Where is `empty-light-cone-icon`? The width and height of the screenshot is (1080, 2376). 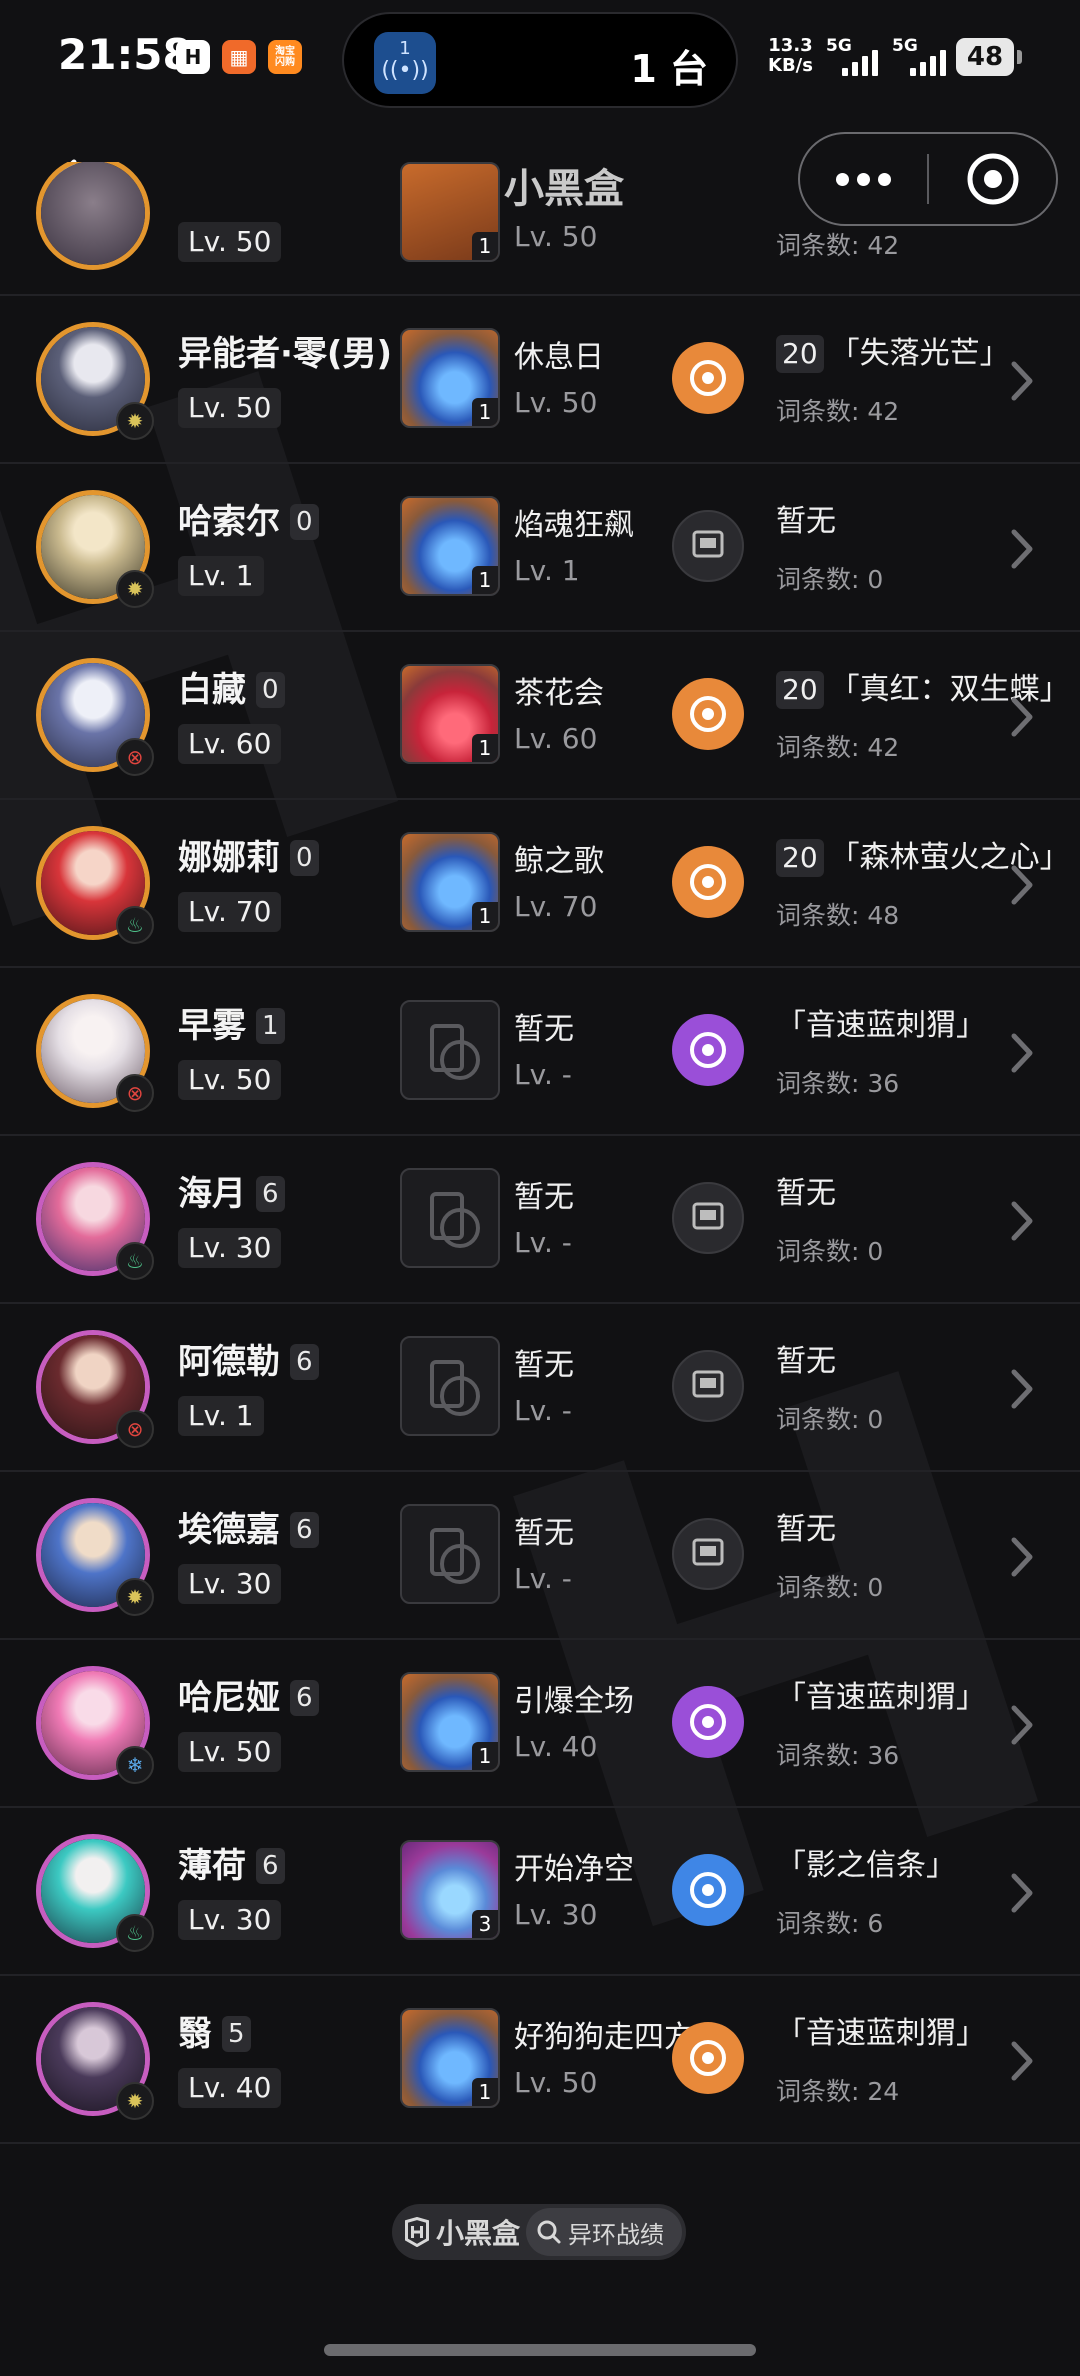
empty-light-cone-icon is located at coordinates (450, 1050).